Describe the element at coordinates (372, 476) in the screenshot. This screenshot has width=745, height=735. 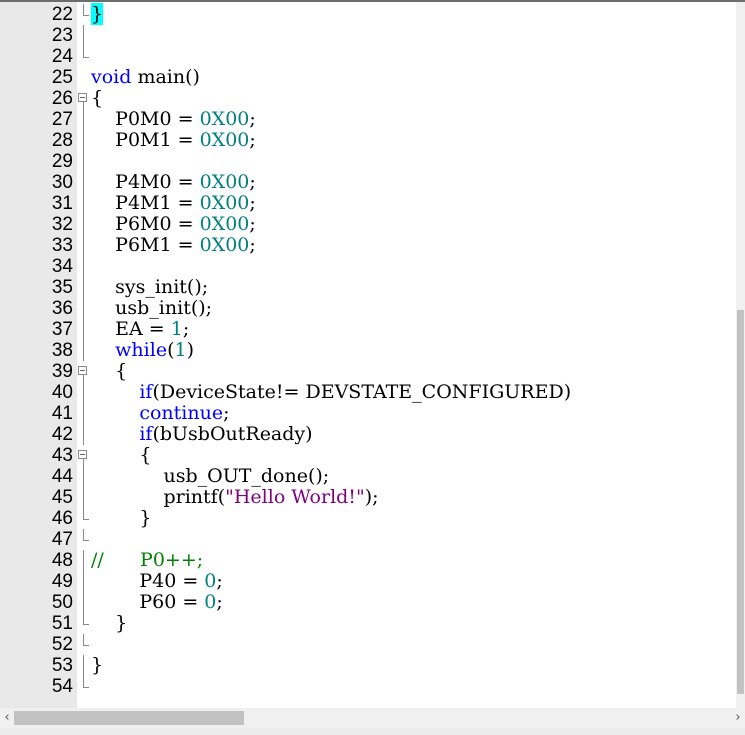
I see `code-line: 44 usb_OUT_done();` at that location.